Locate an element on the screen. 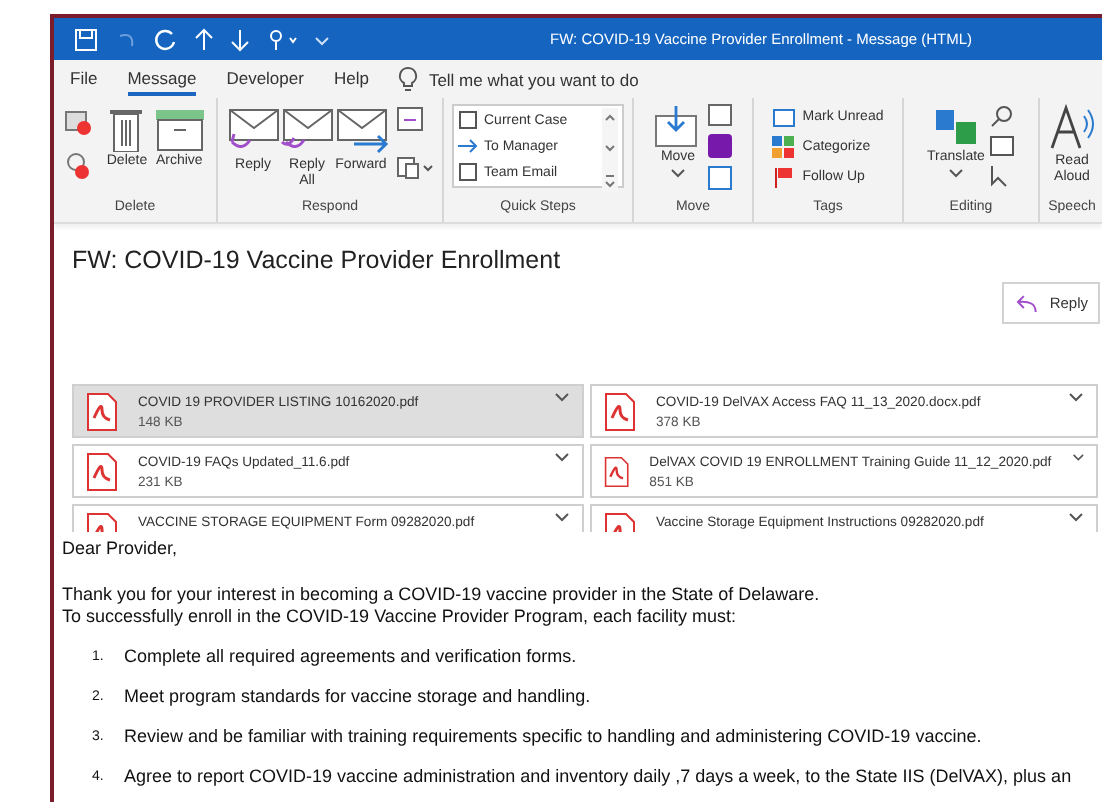 The image size is (1102, 802). reply-arrow-icon is located at coordinates (1026, 303).